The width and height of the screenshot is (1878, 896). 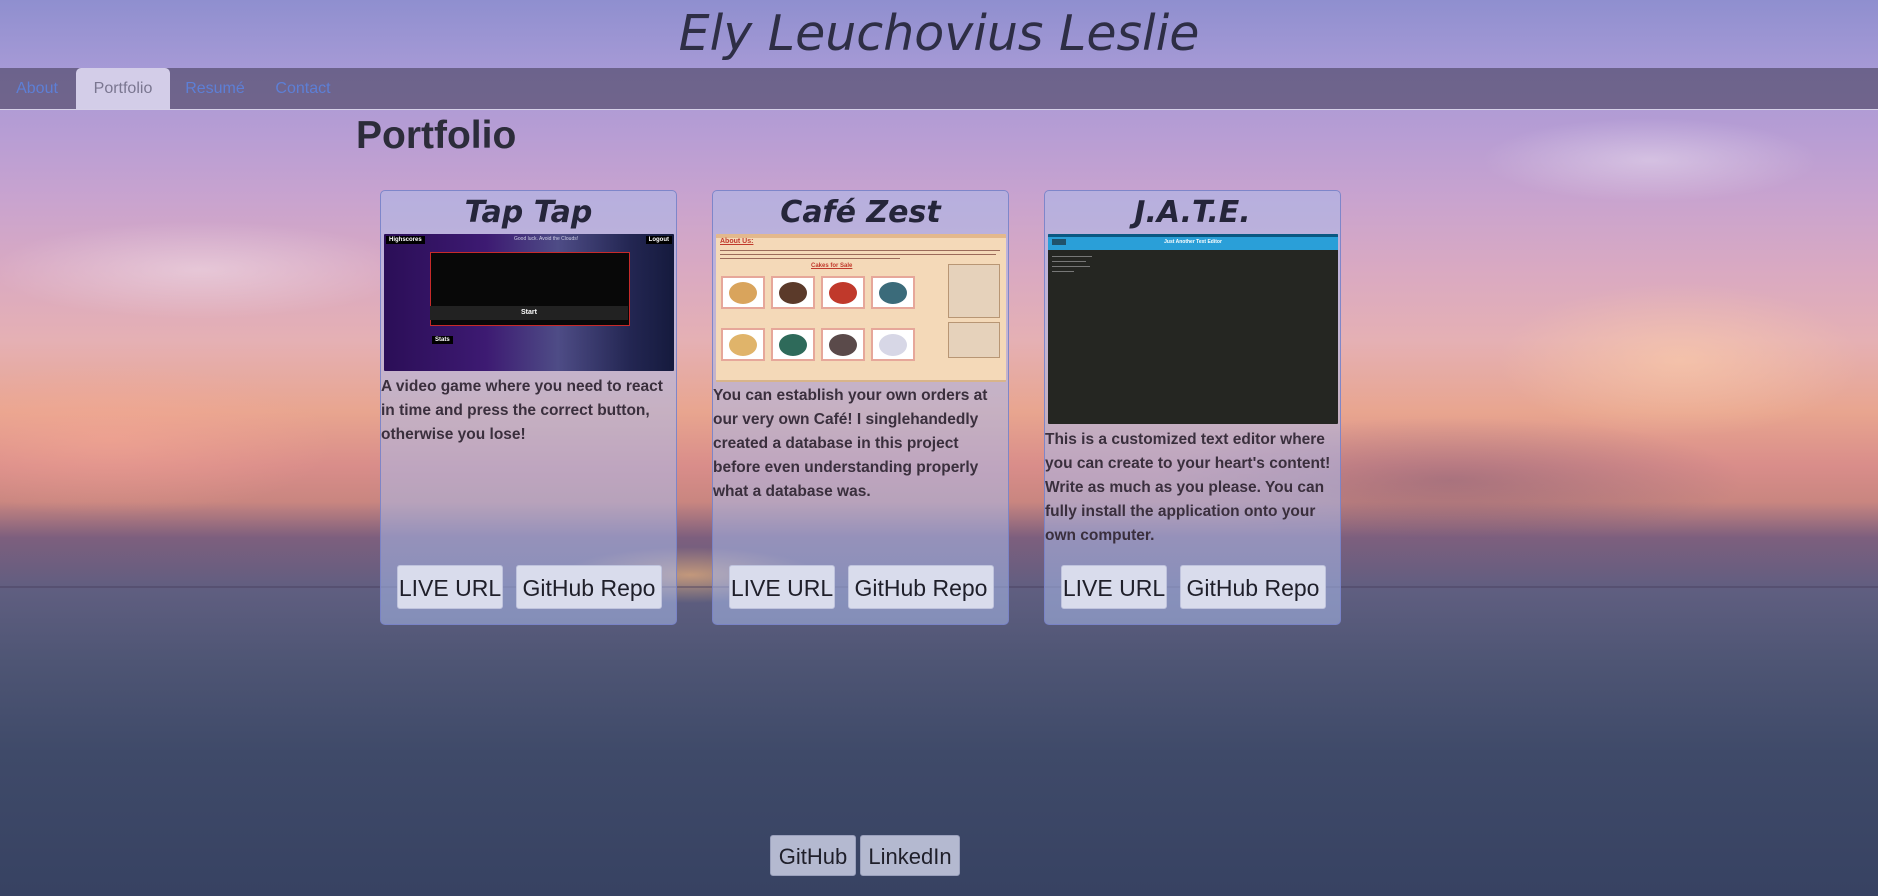 I want to click on project-screenshot: Just Another Text Editor, so click(x=1193, y=329).